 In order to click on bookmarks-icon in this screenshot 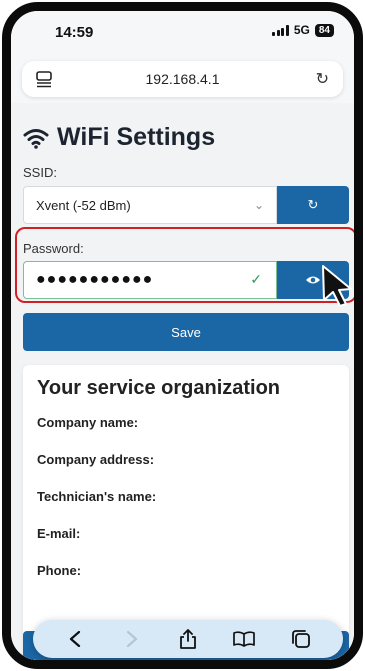, I will do `click(244, 639)`.